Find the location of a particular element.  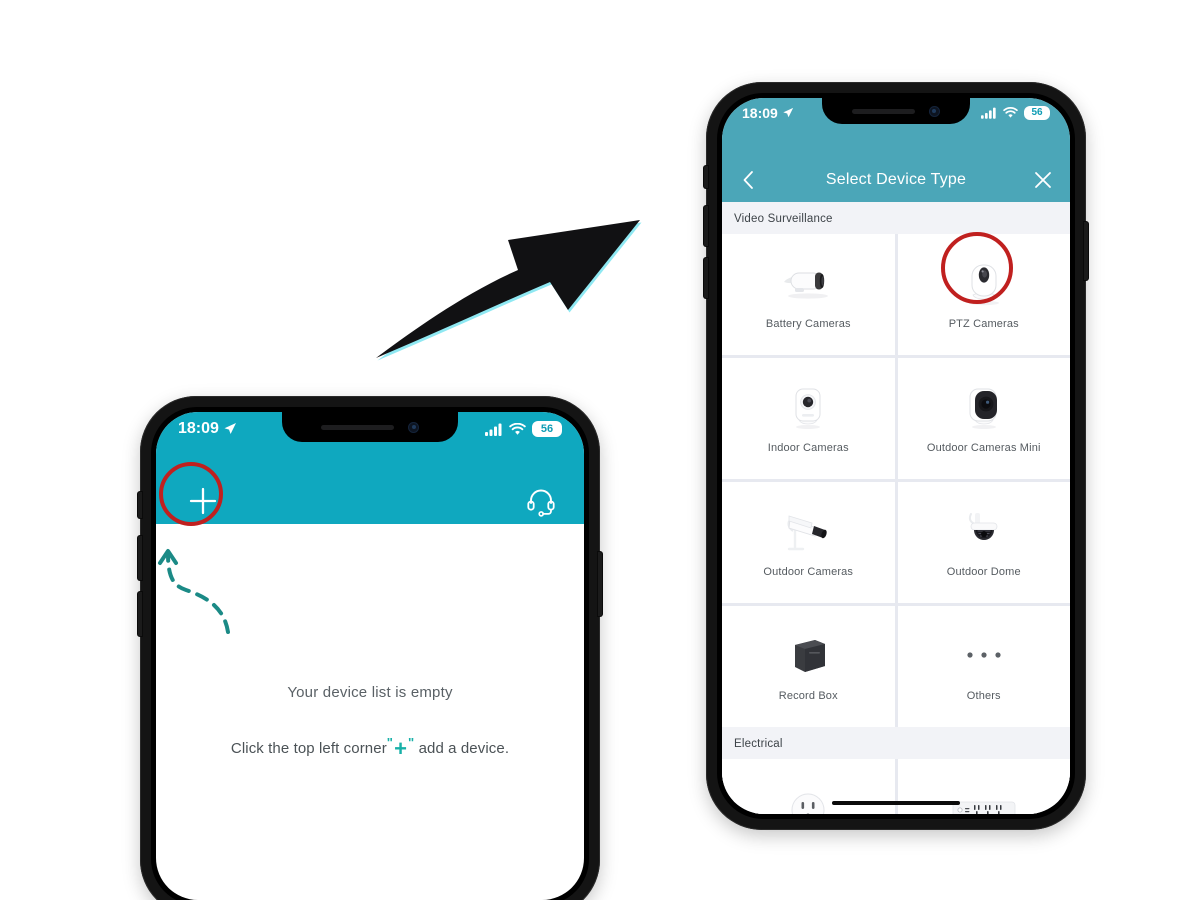

empty-state-title: Your device list is empty is located at coordinates (370, 692).